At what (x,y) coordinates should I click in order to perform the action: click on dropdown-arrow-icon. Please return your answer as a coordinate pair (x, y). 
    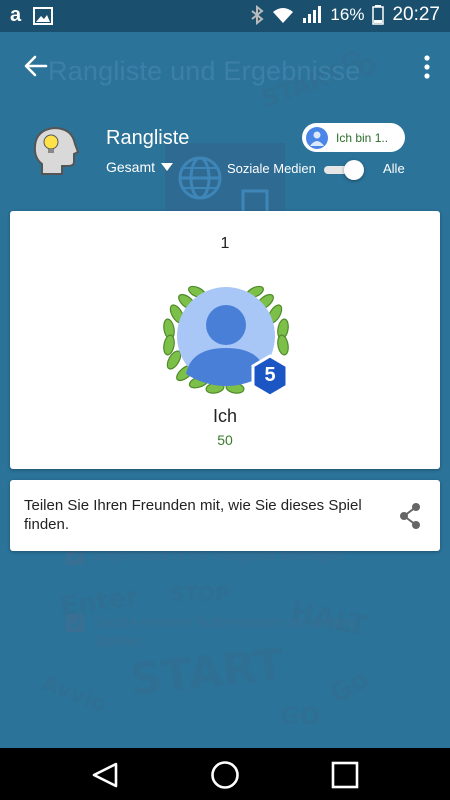
    Looking at the image, I should click on (167, 167).